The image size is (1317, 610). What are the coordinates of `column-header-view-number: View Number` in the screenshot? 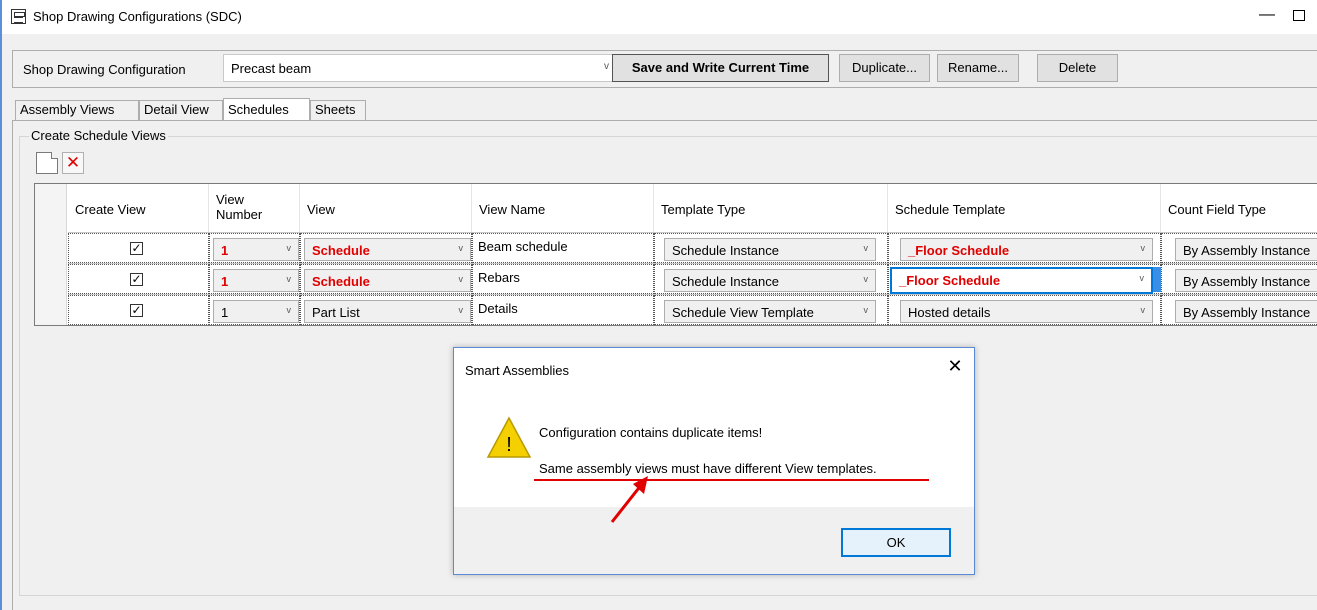 It's located at (254, 208).